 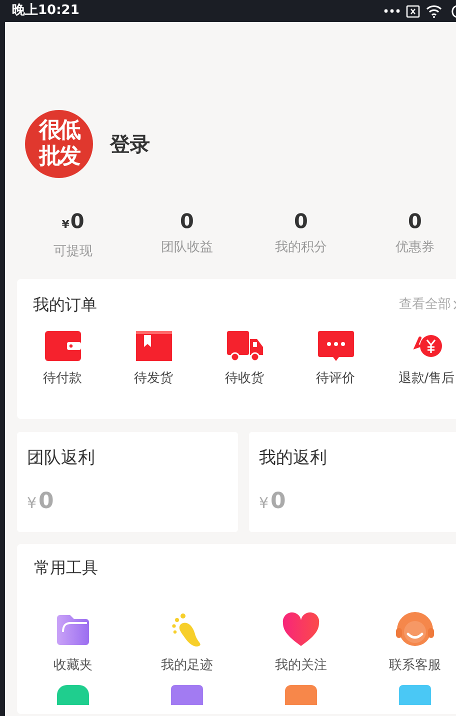 I want to click on stat-label: 优惠券, so click(x=415, y=248).